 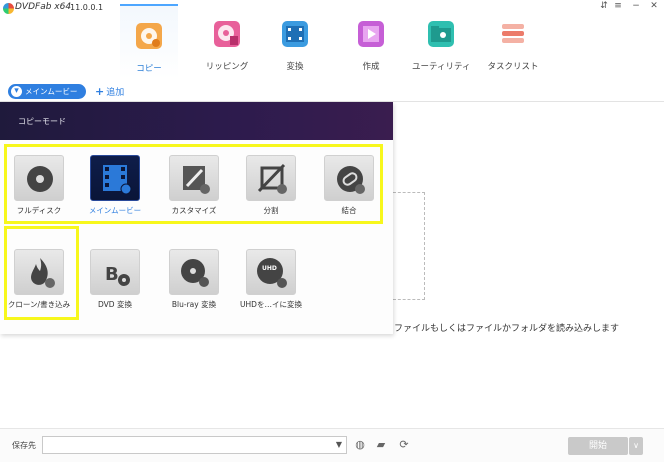 I want to click on drop-hint: ファイルもしくはファイルかフォルダを読み込みします, so click(x=507, y=329).